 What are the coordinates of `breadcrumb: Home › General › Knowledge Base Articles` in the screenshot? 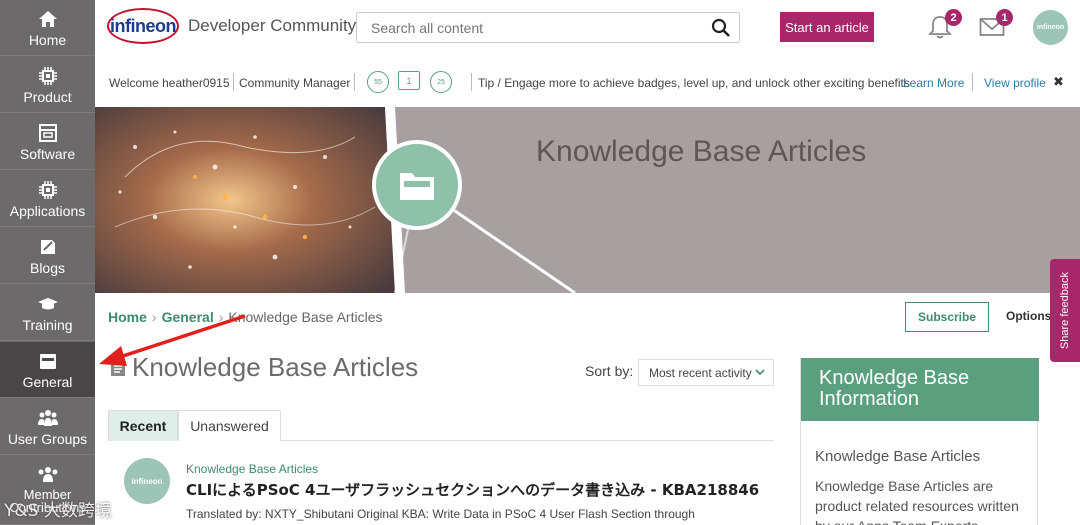 It's located at (245, 317).